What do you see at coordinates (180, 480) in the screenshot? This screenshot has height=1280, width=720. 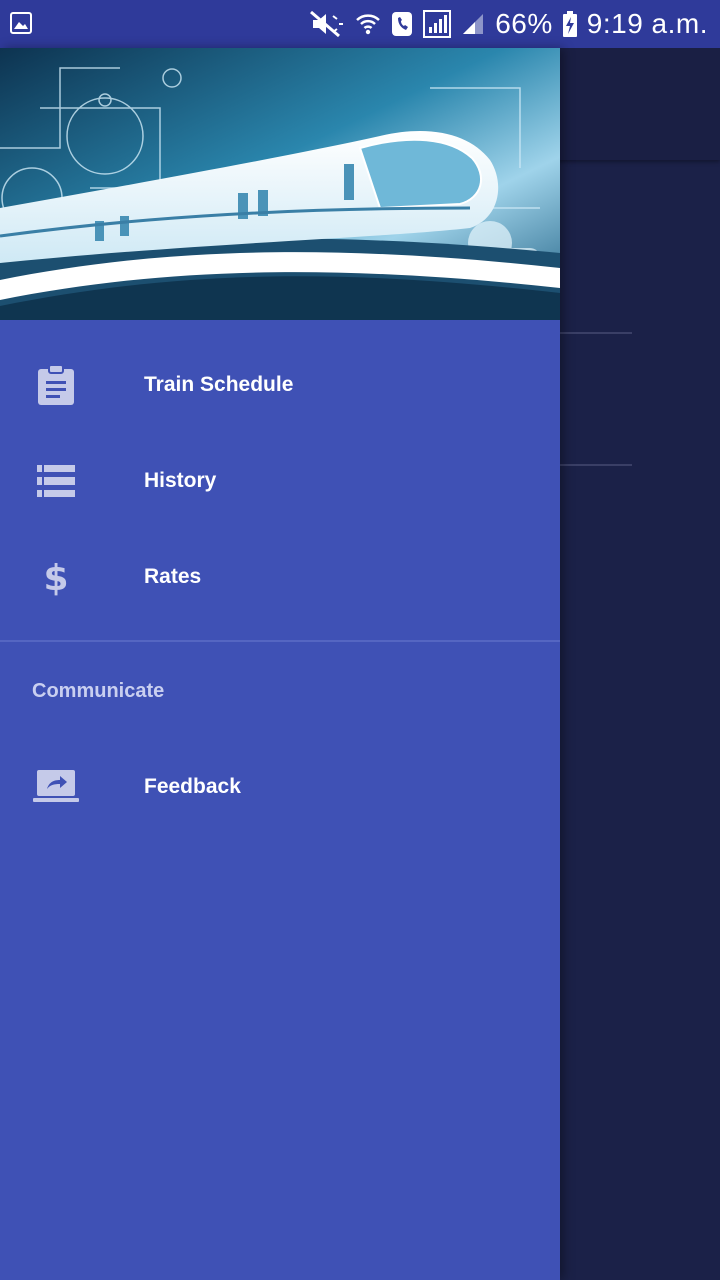 I see `menu-item-label: History` at bounding box center [180, 480].